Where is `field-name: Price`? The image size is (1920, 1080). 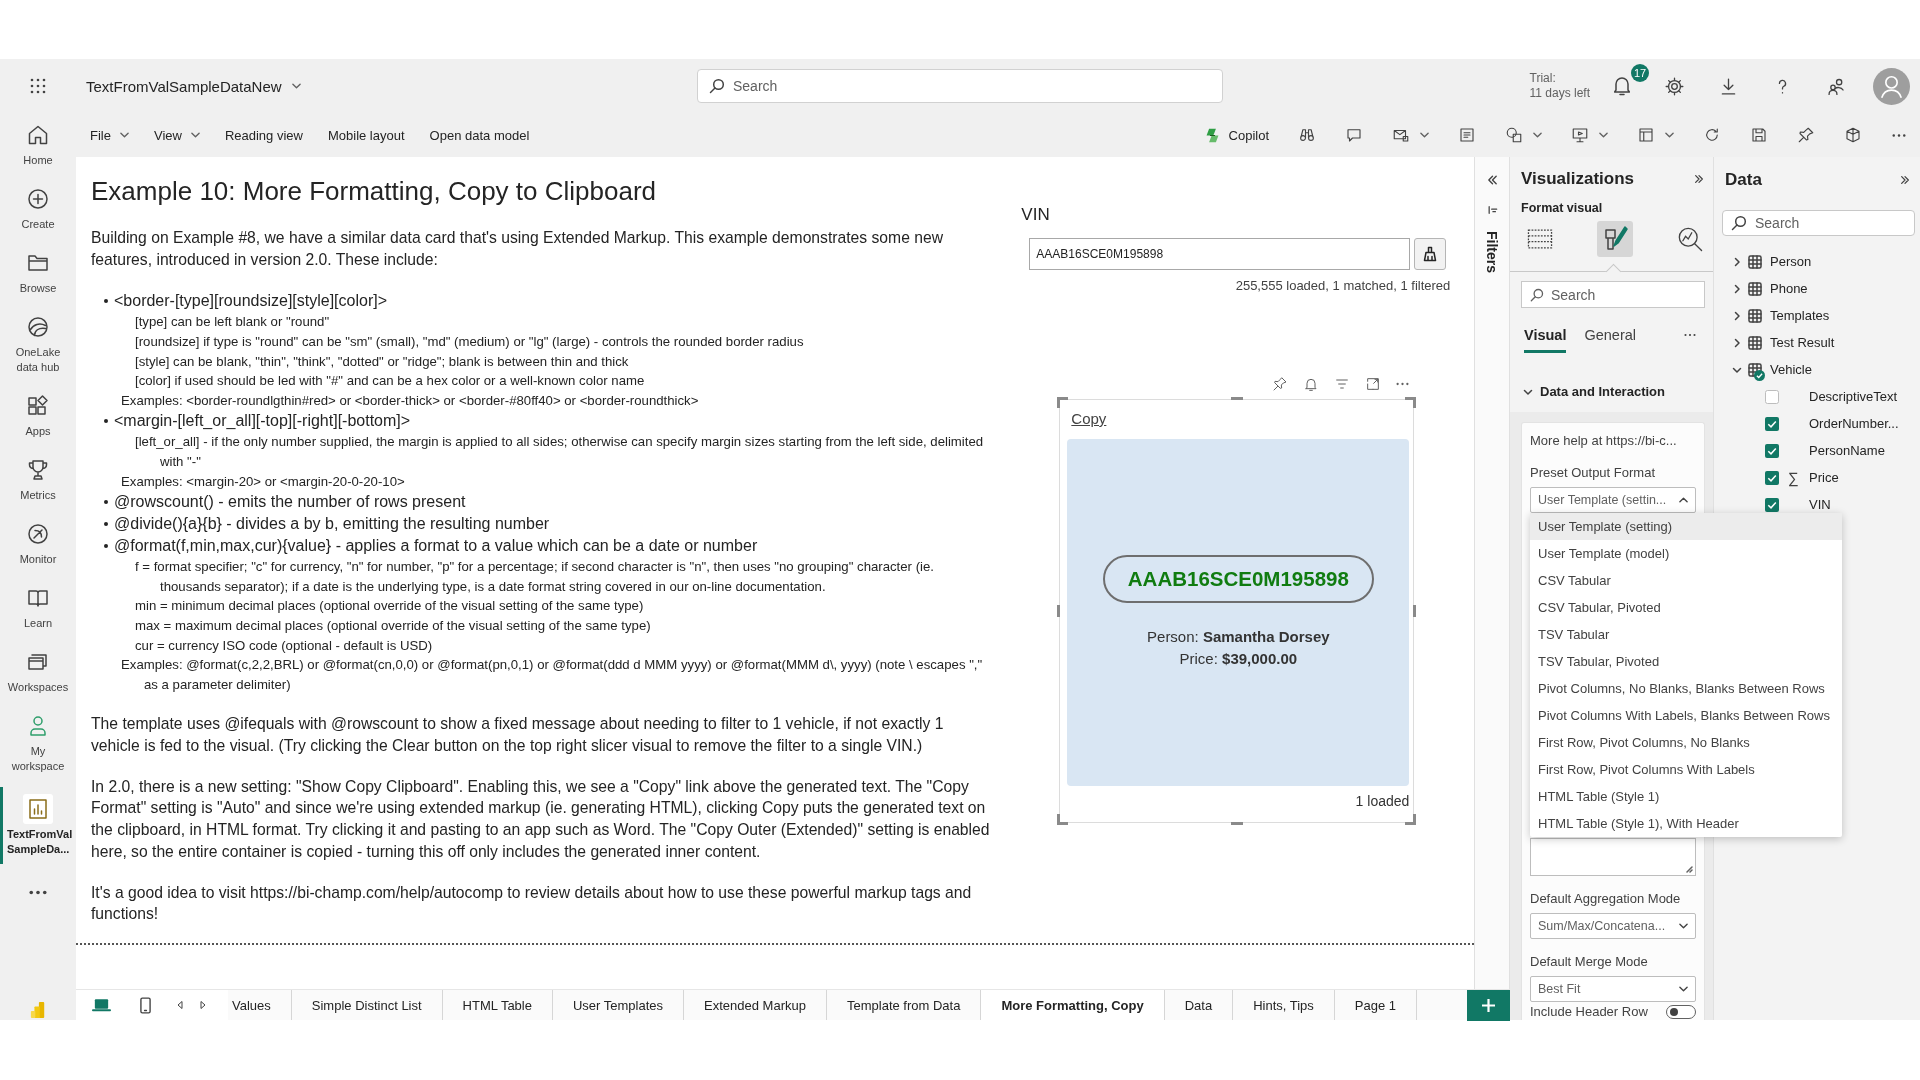 field-name: Price is located at coordinates (1824, 477).